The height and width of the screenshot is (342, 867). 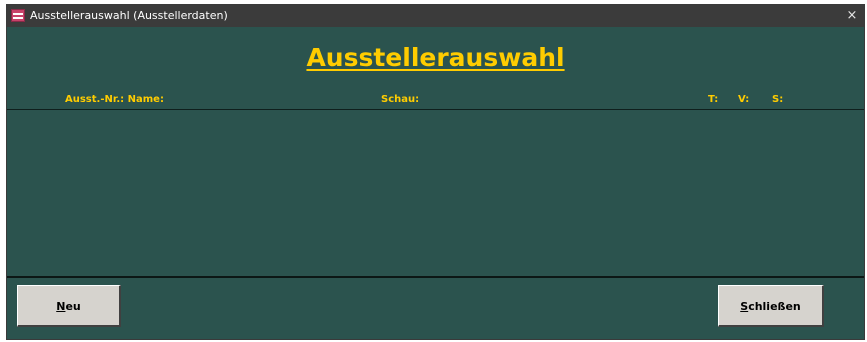 I want to click on column-header-nr-name: Ausst.-Nr.: Name:, so click(x=114, y=99).